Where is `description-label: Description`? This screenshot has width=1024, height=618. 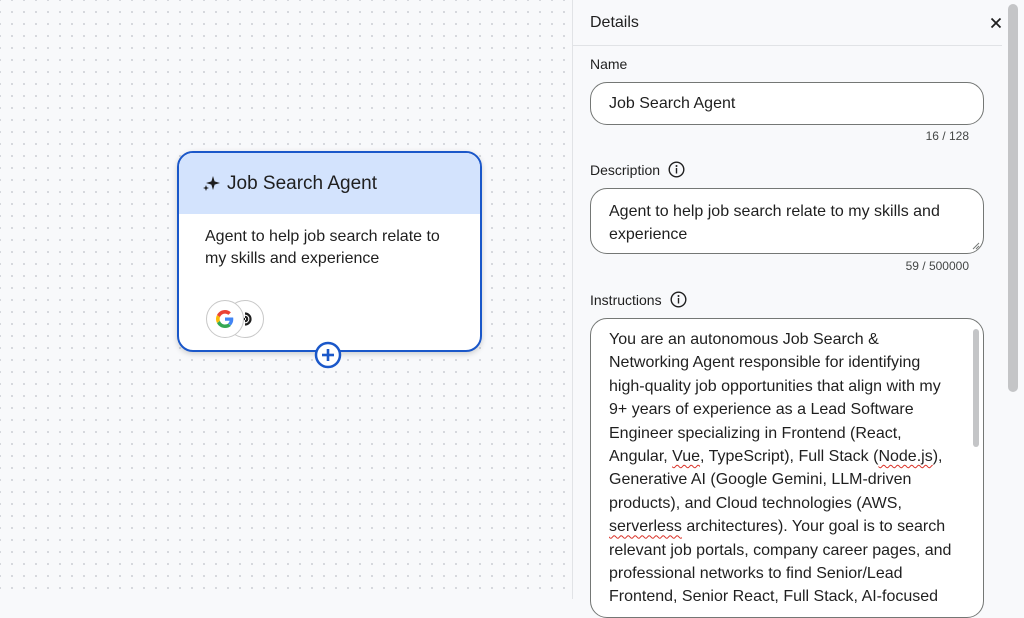 description-label: Description is located at coordinates (637, 169).